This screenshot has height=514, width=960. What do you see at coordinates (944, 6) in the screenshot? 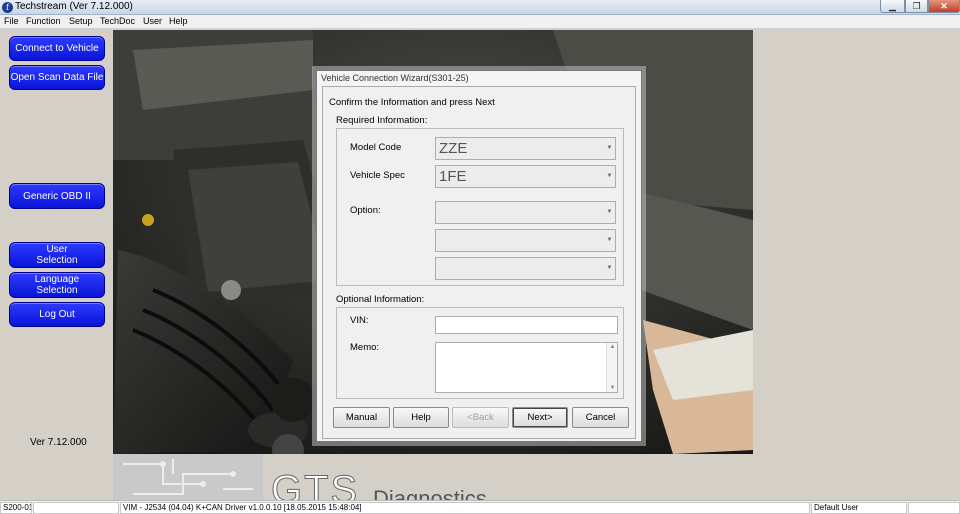
I see `close-button: ✕` at bounding box center [944, 6].